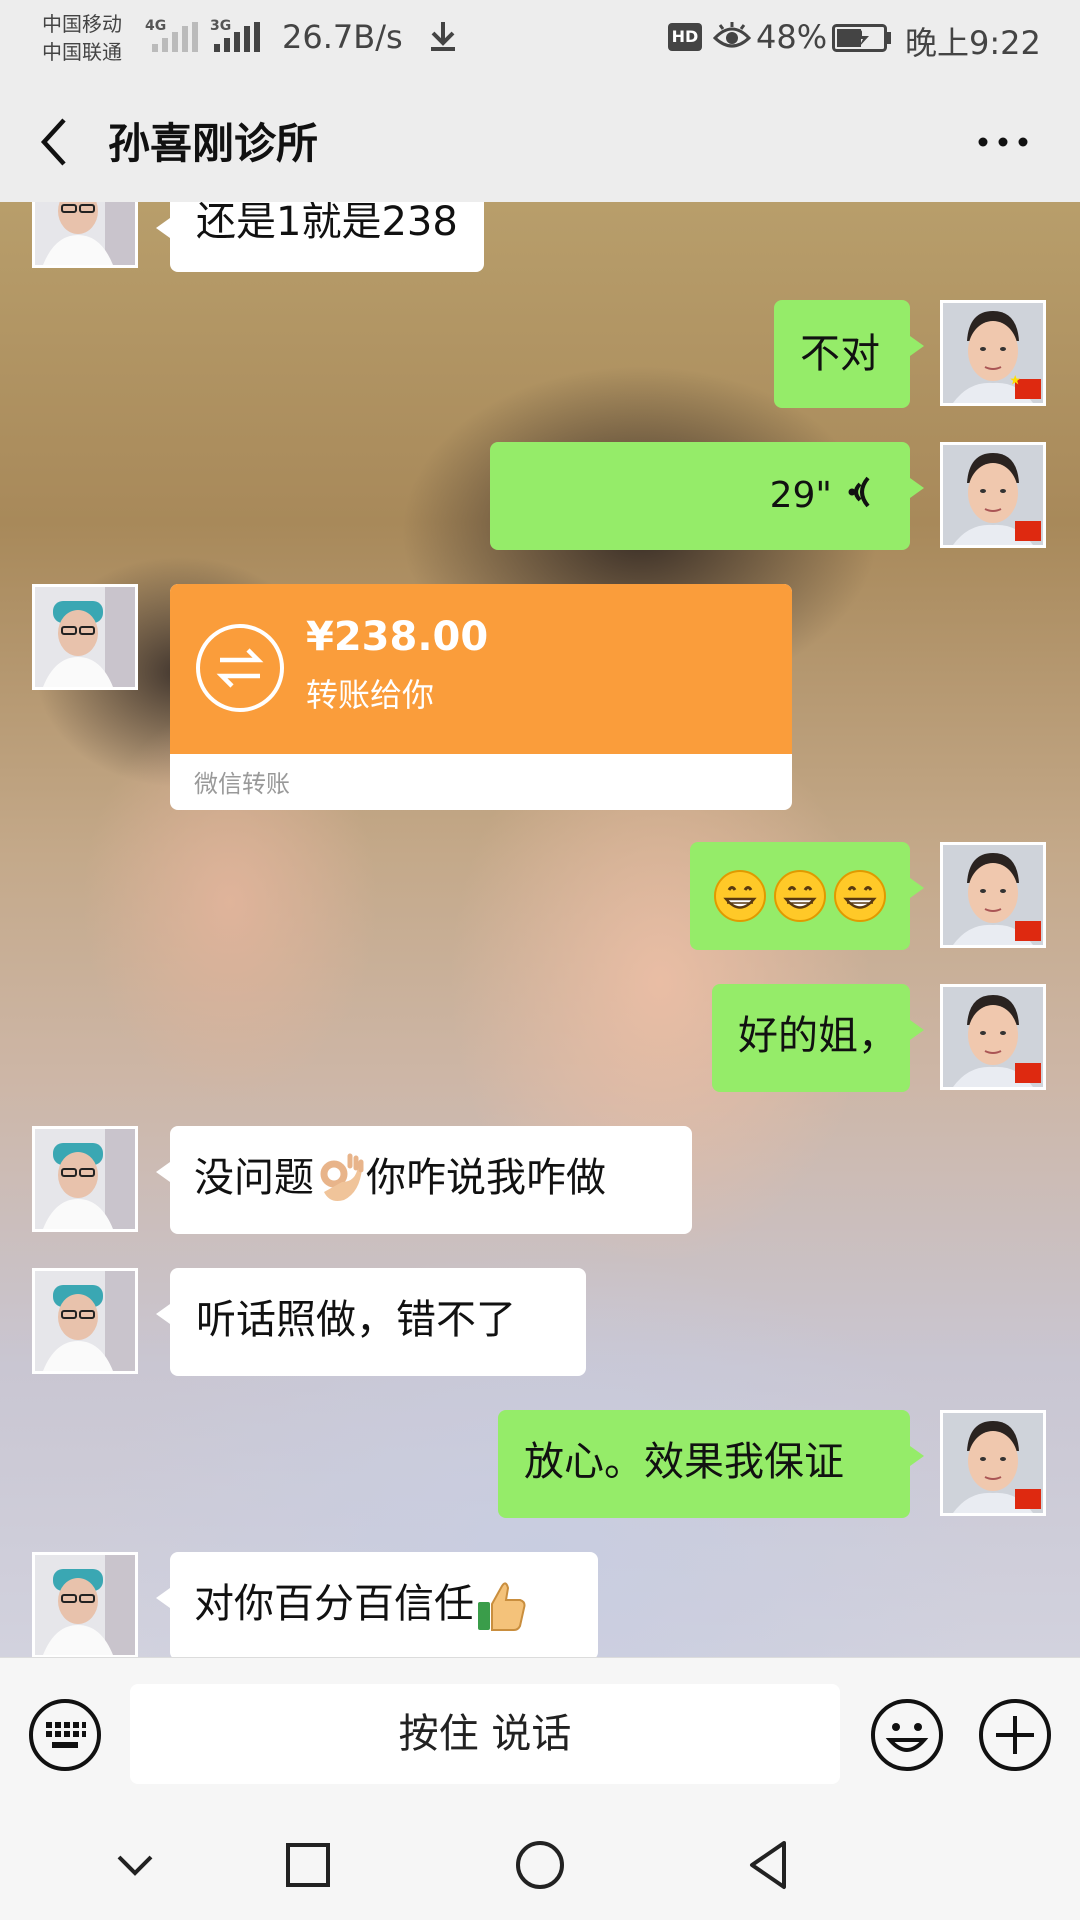  Describe the element at coordinates (486, 1178) in the screenshot. I see `message-text-continued: 你咋说我咋做` at that location.